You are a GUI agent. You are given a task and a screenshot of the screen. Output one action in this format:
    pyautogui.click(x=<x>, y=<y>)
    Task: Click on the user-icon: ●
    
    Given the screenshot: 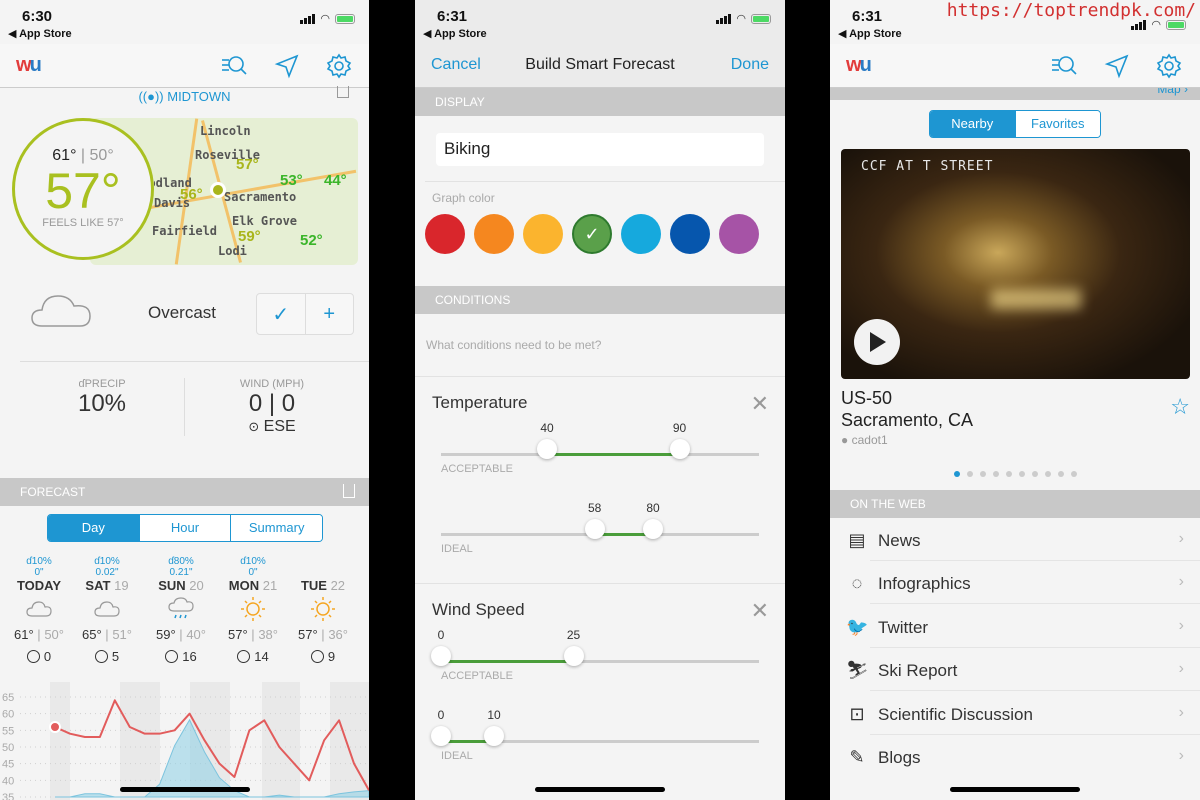 What is the action you would take?
    pyautogui.click(x=845, y=440)
    